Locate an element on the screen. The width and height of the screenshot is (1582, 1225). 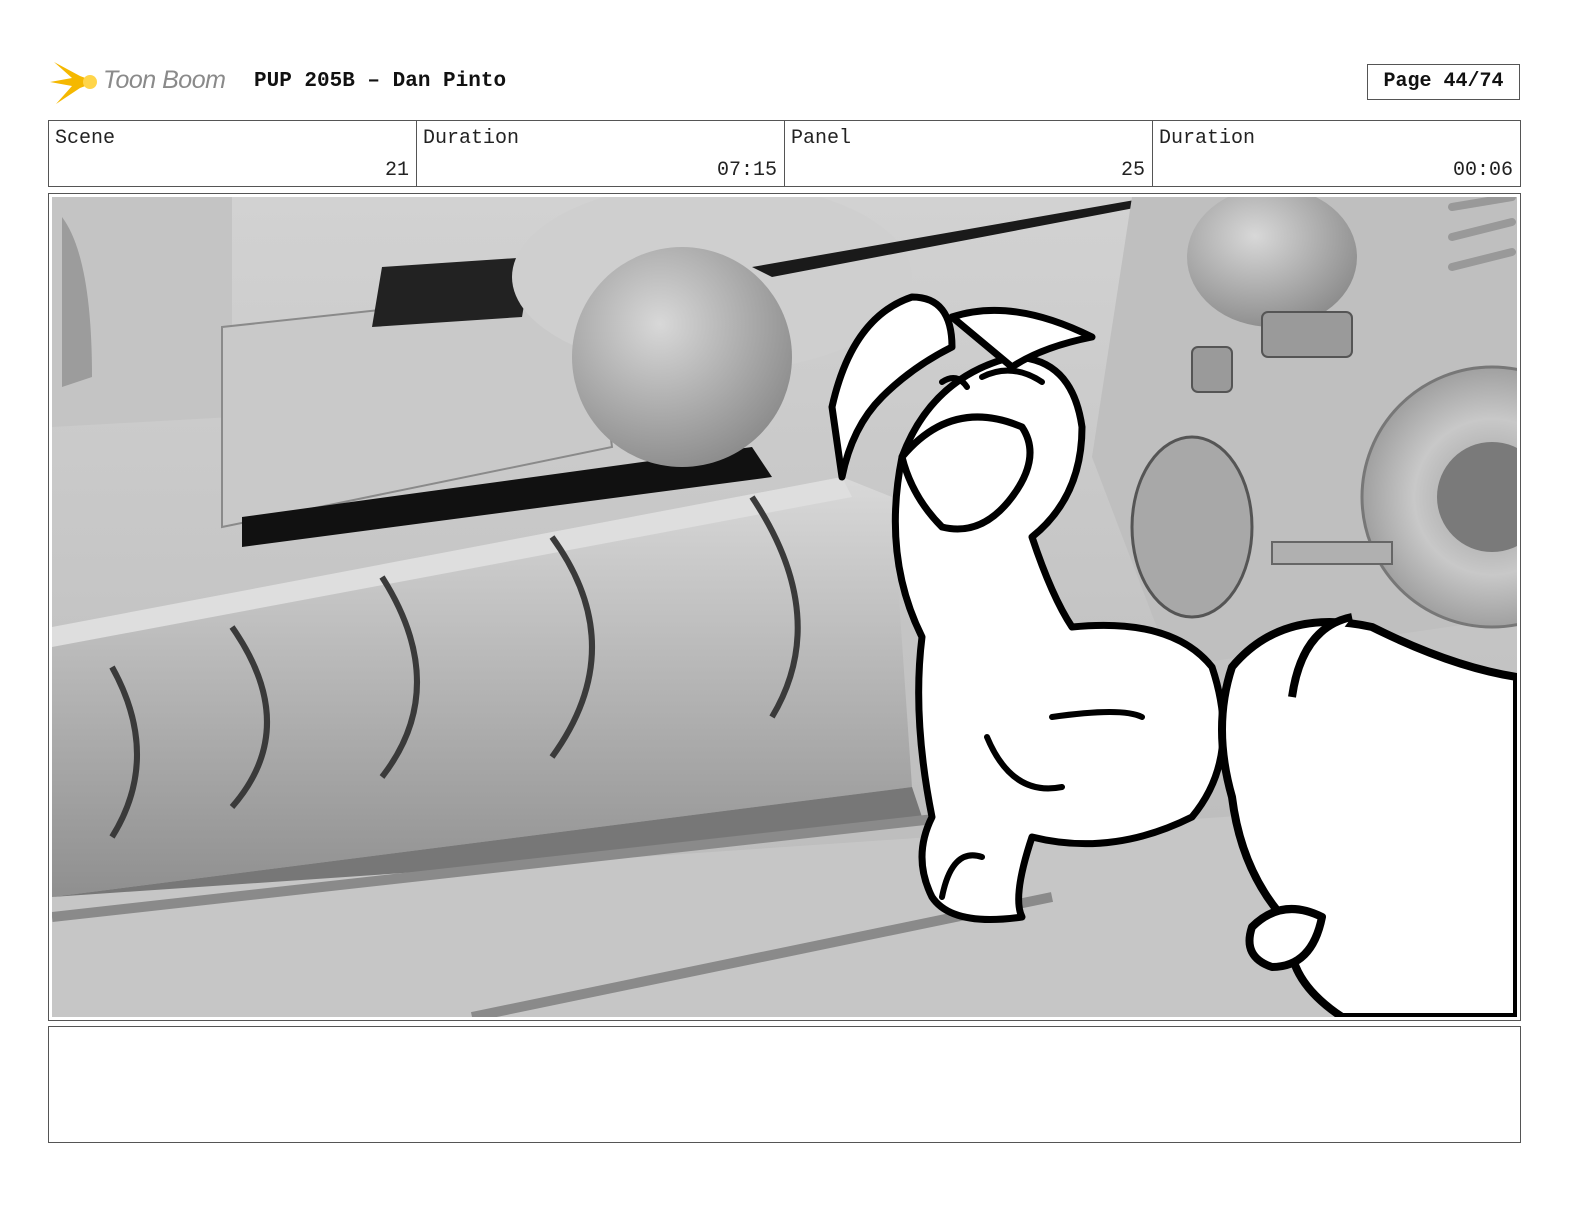
panel-value: 25 is located at coordinates (1132, 170).